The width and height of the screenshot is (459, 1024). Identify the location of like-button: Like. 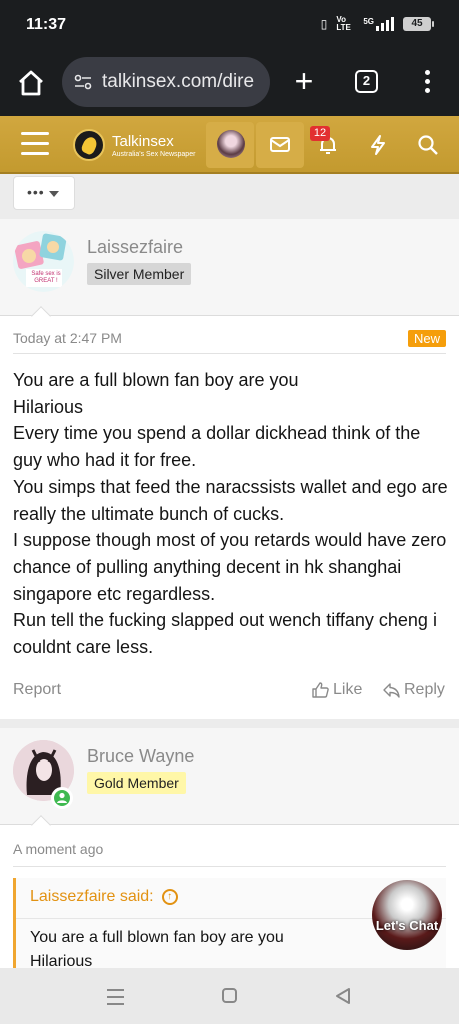
(337, 690).